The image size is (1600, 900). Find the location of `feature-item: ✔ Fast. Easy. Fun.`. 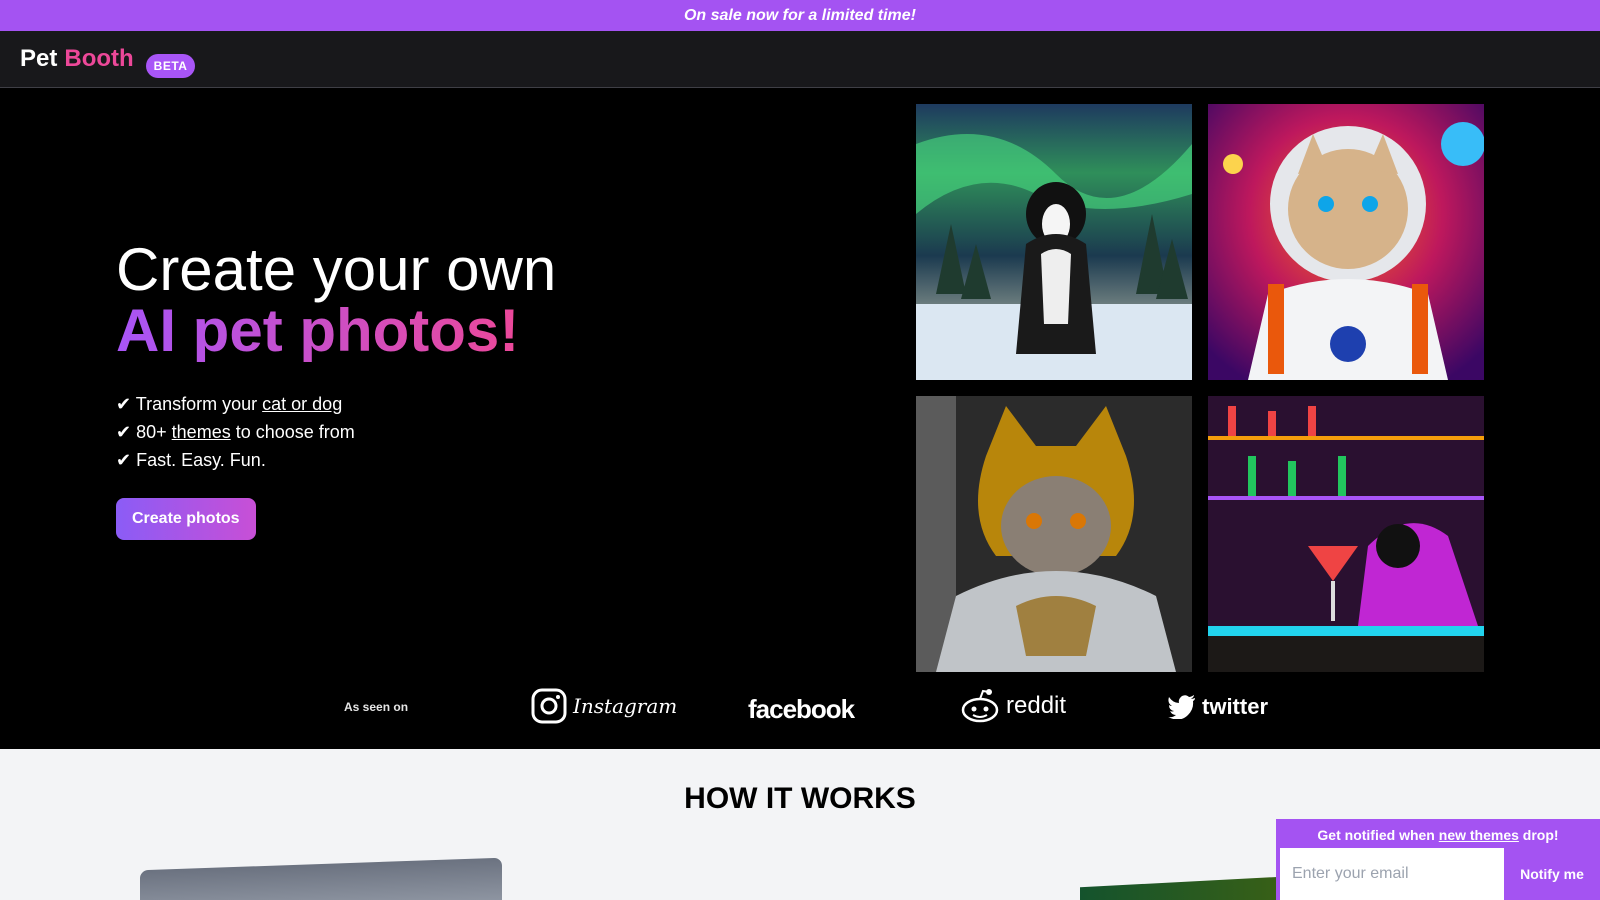

feature-item: ✔ Fast. Easy. Fun. is located at coordinates (336, 460).